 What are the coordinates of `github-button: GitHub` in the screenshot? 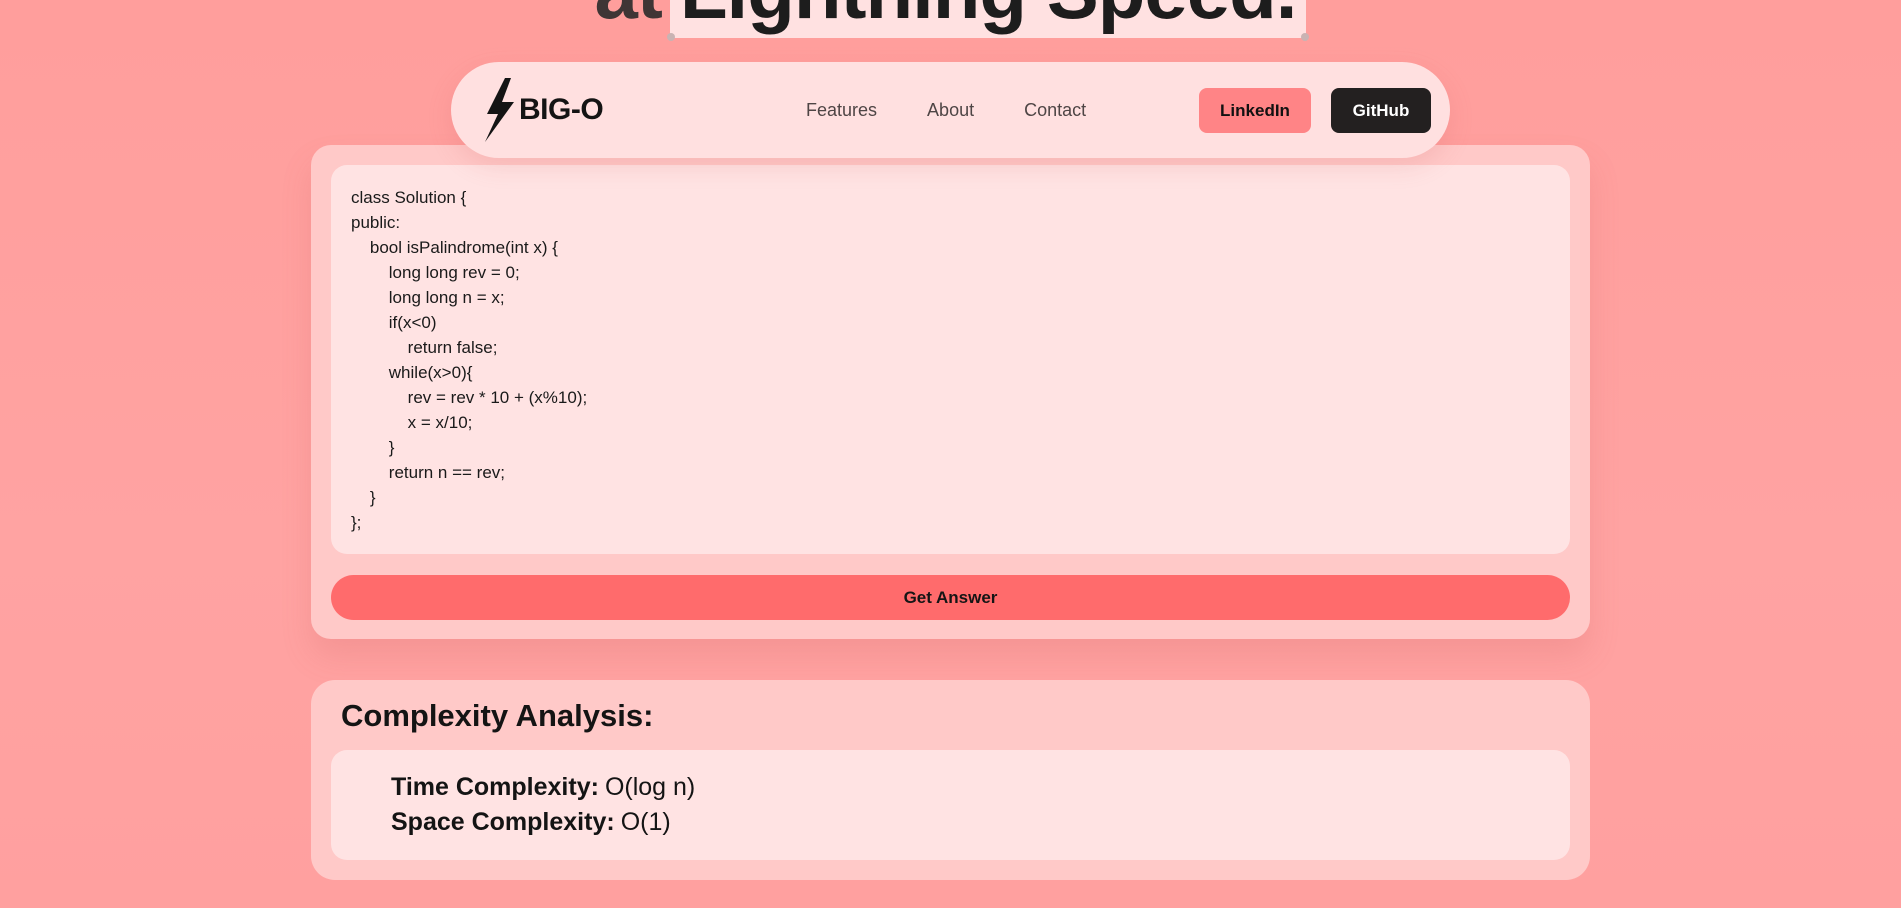 It's located at (1381, 110).